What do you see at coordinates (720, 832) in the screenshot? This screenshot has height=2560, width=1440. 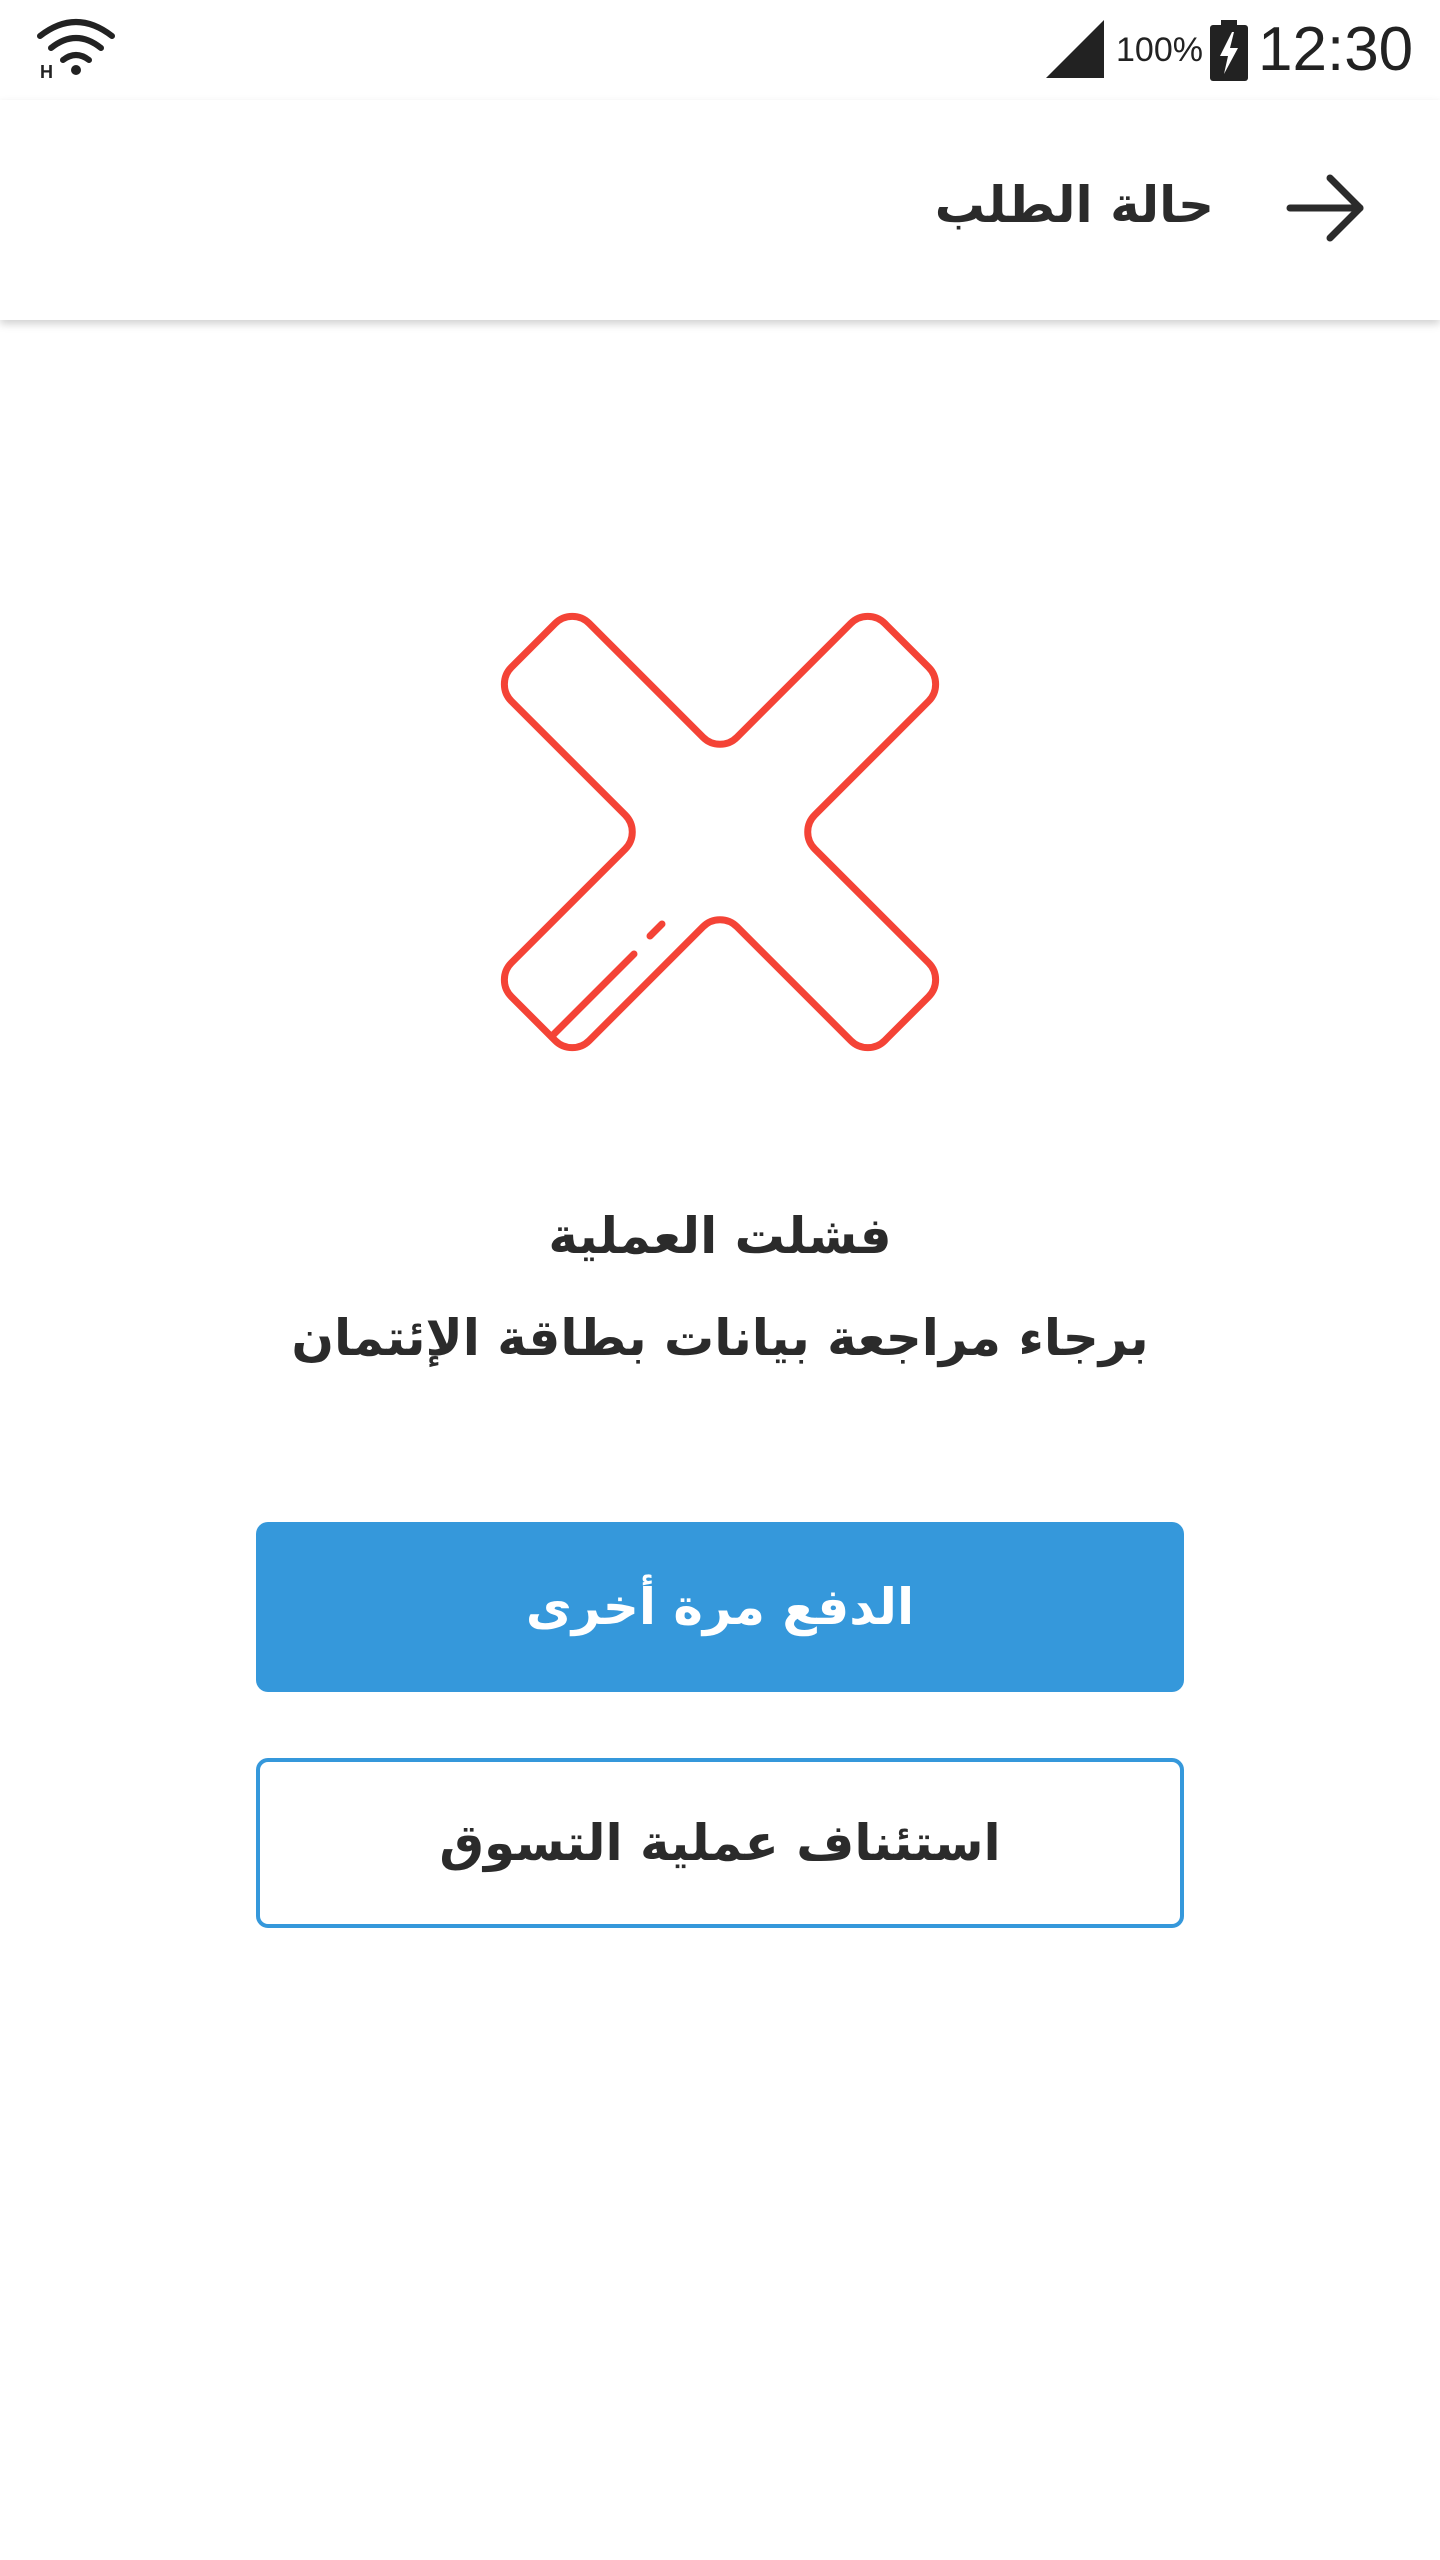 I see `error-x-icon` at bounding box center [720, 832].